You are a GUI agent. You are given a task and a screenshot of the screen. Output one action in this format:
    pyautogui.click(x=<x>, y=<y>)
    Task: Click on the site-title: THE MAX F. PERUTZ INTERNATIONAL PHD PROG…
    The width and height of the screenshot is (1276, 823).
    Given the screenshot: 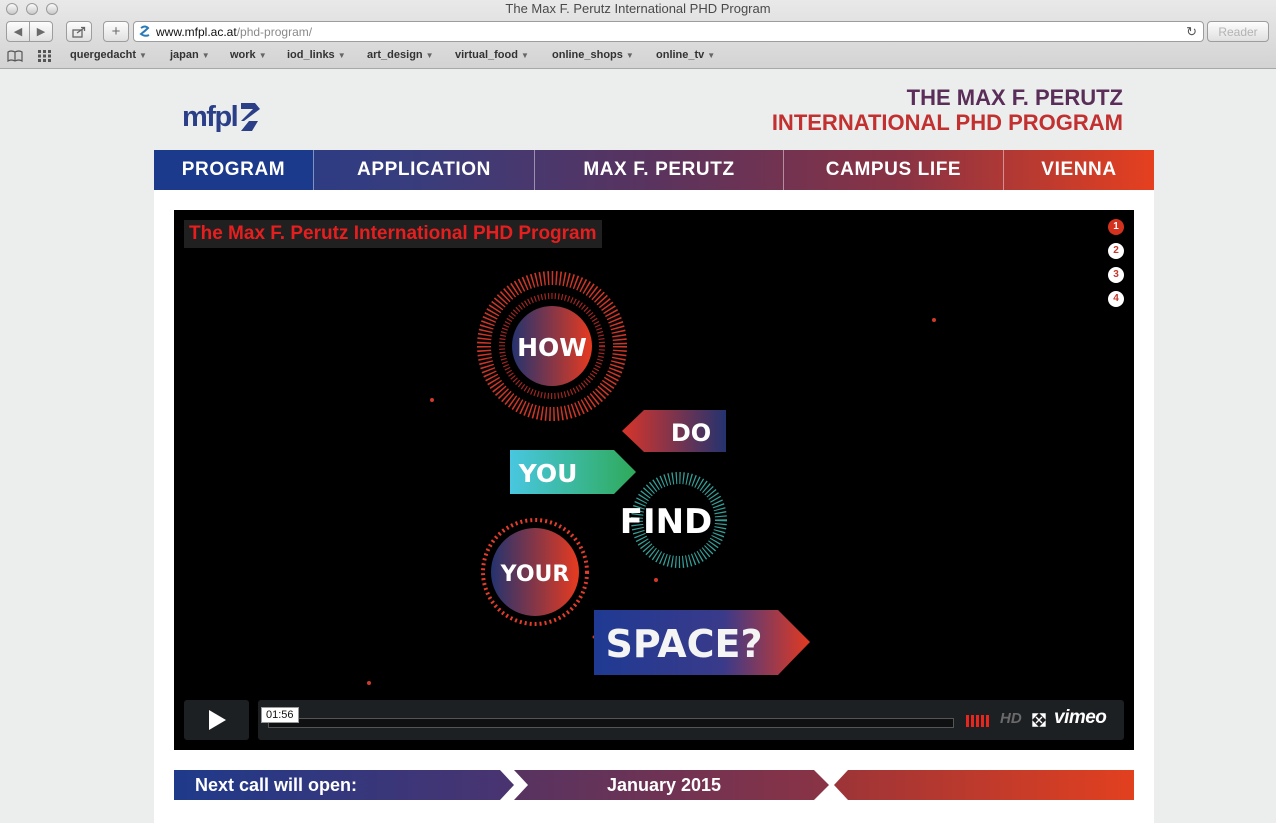 What is the action you would take?
    pyautogui.click(x=947, y=110)
    